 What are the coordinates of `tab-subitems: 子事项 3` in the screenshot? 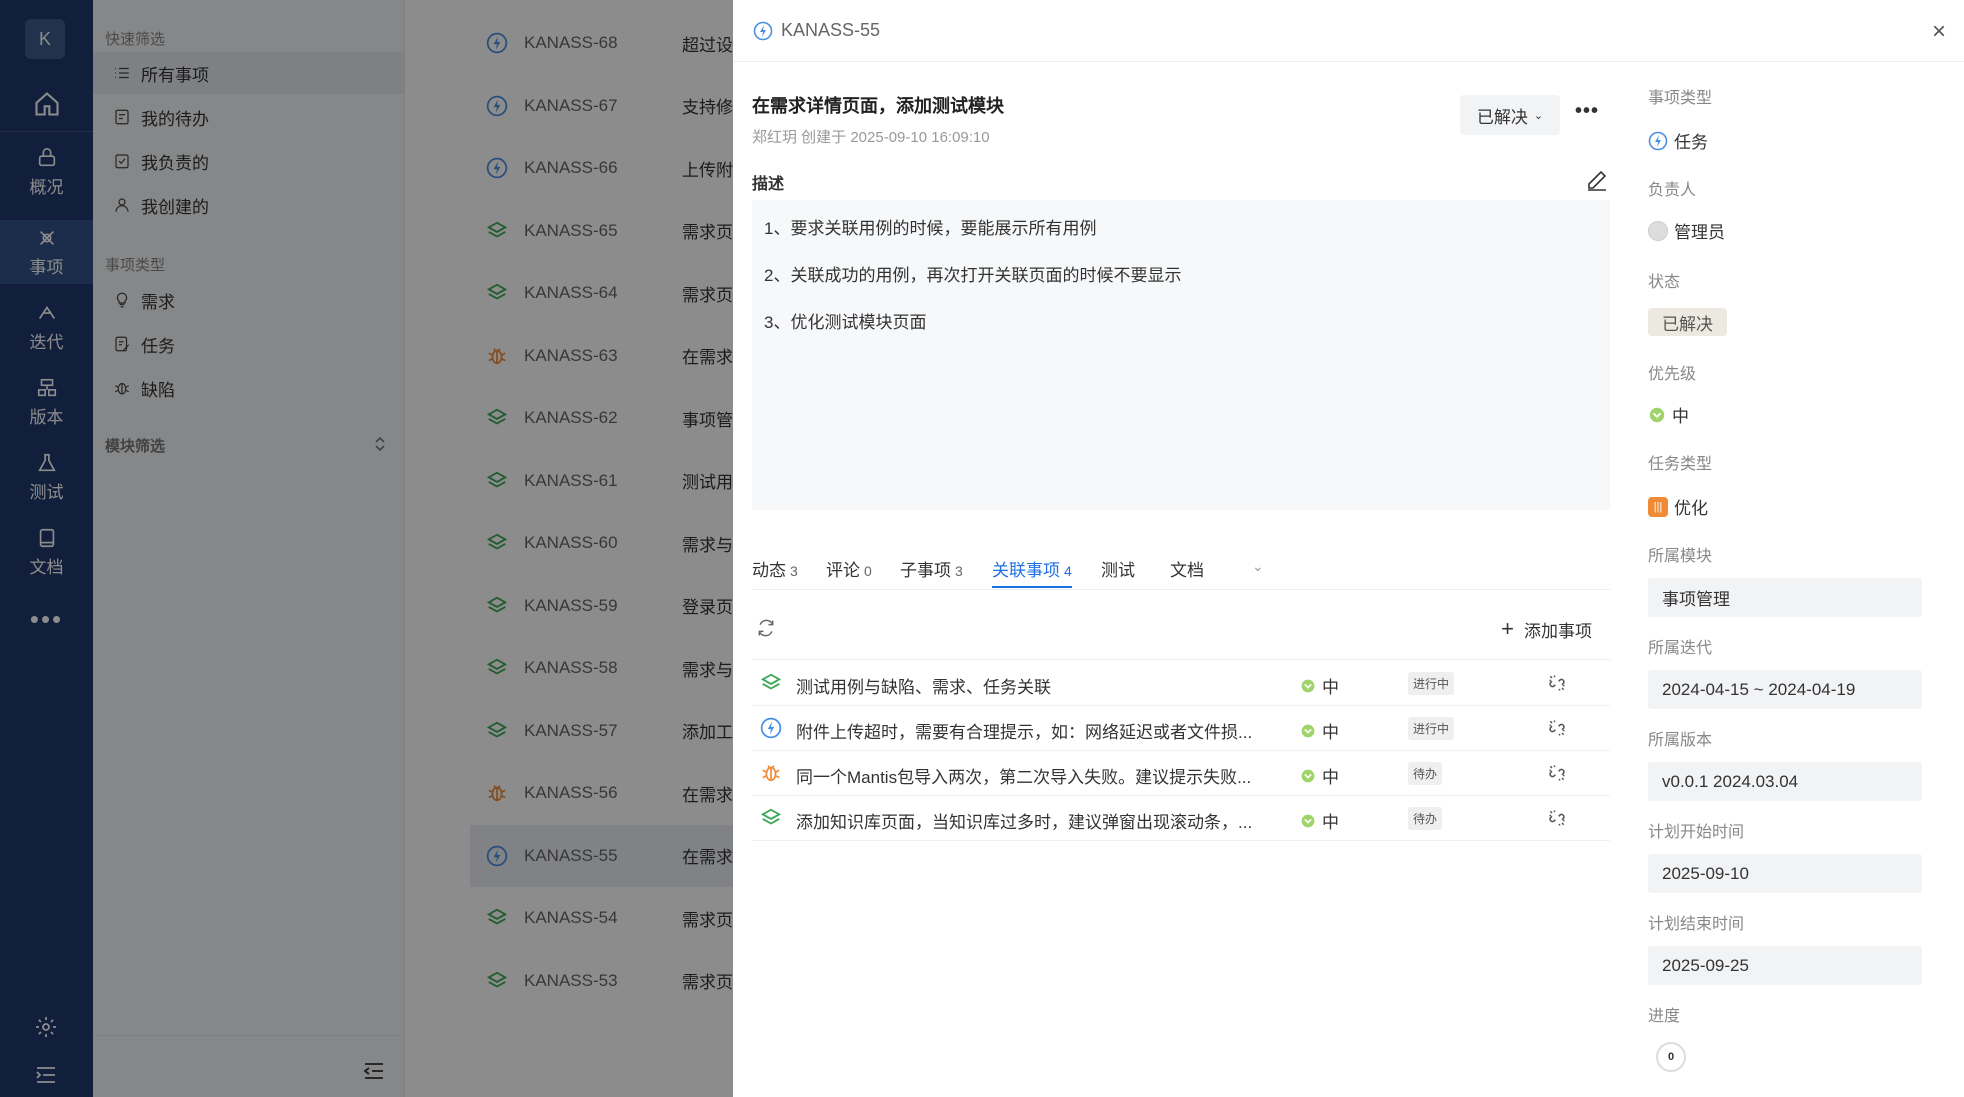 It's located at (931, 572).